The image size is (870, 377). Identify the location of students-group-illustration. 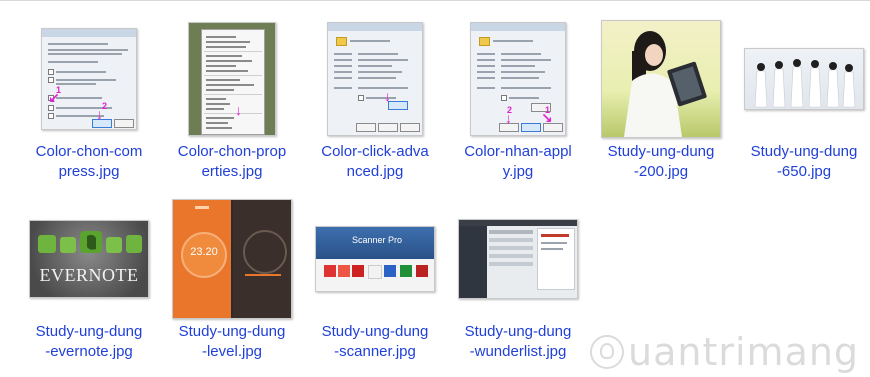
(805, 83).